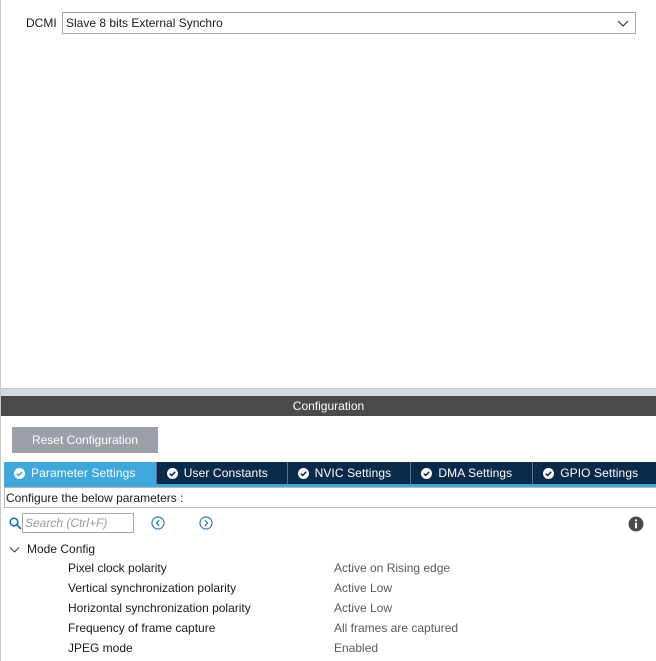 This screenshot has width=656, height=661. What do you see at coordinates (328, 392) in the screenshot?
I see `panel-splitter` at bounding box center [328, 392].